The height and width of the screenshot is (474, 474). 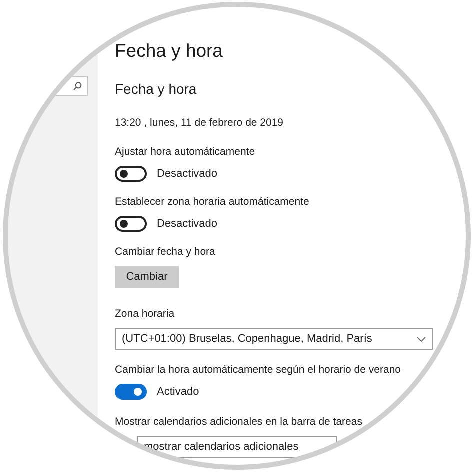 What do you see at coordinates (212, 202) in the screenshot?
I see `setting-label: Establecer zona horaria automáticamente` at bounding box center [212, 202].